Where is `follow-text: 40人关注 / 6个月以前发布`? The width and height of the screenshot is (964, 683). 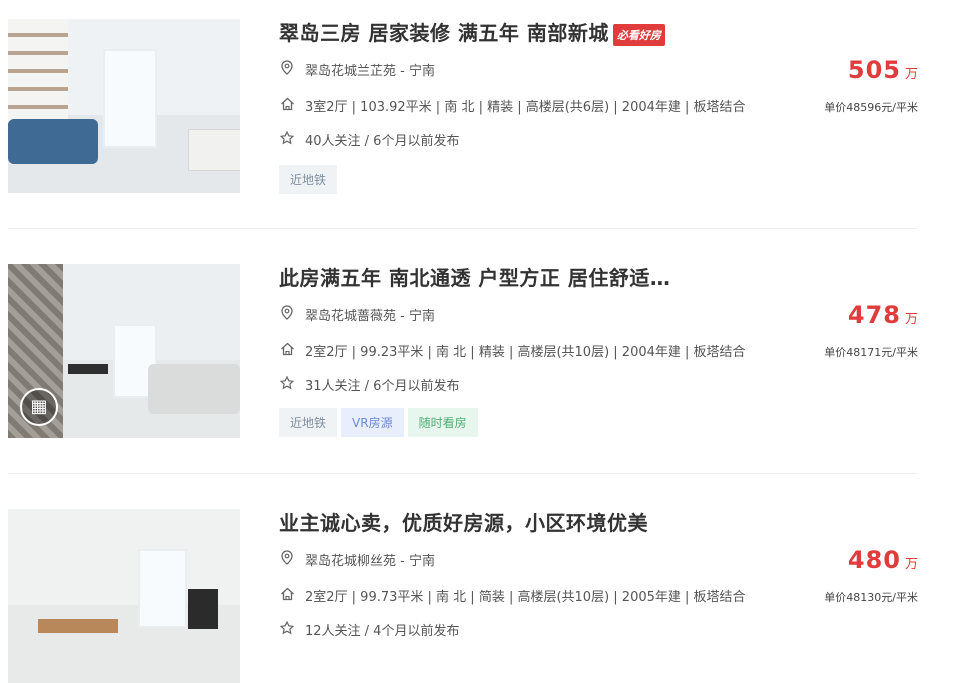 follow-text: 40人关注 / 6个月以前发布 is located at coordinates (382, 141).